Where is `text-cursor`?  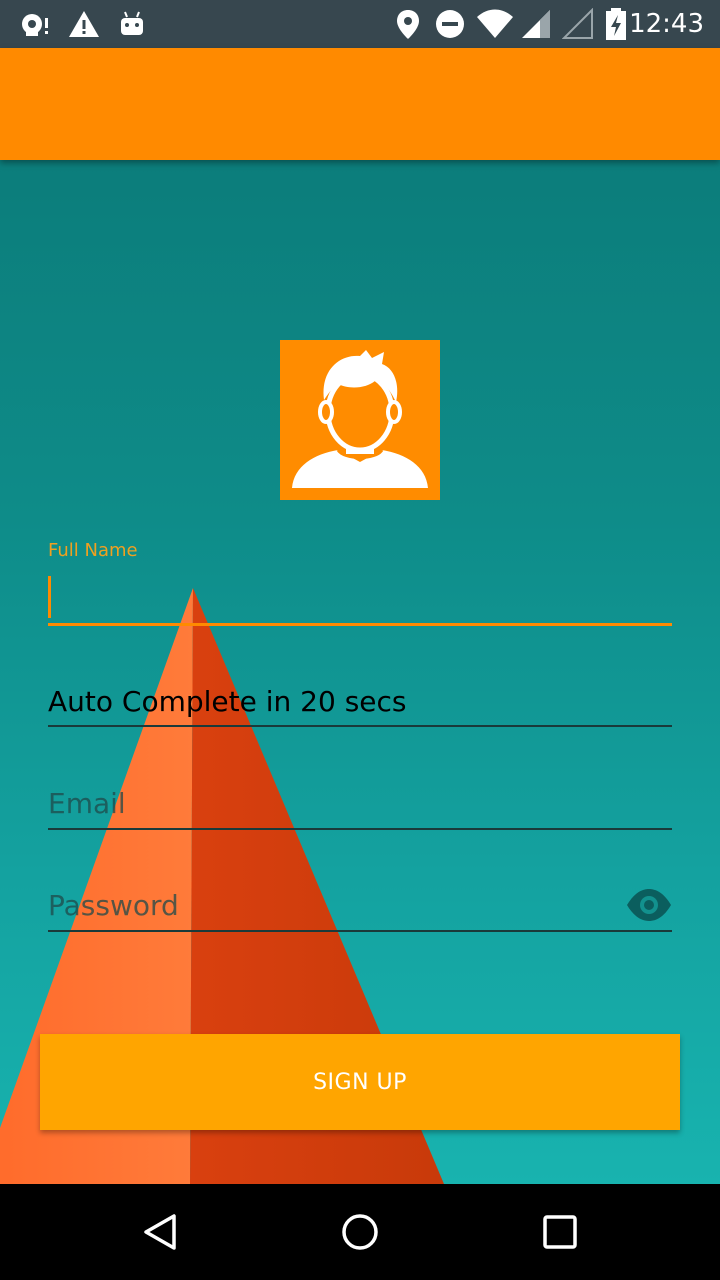
text-cursor is located at coordinates (49, 597).